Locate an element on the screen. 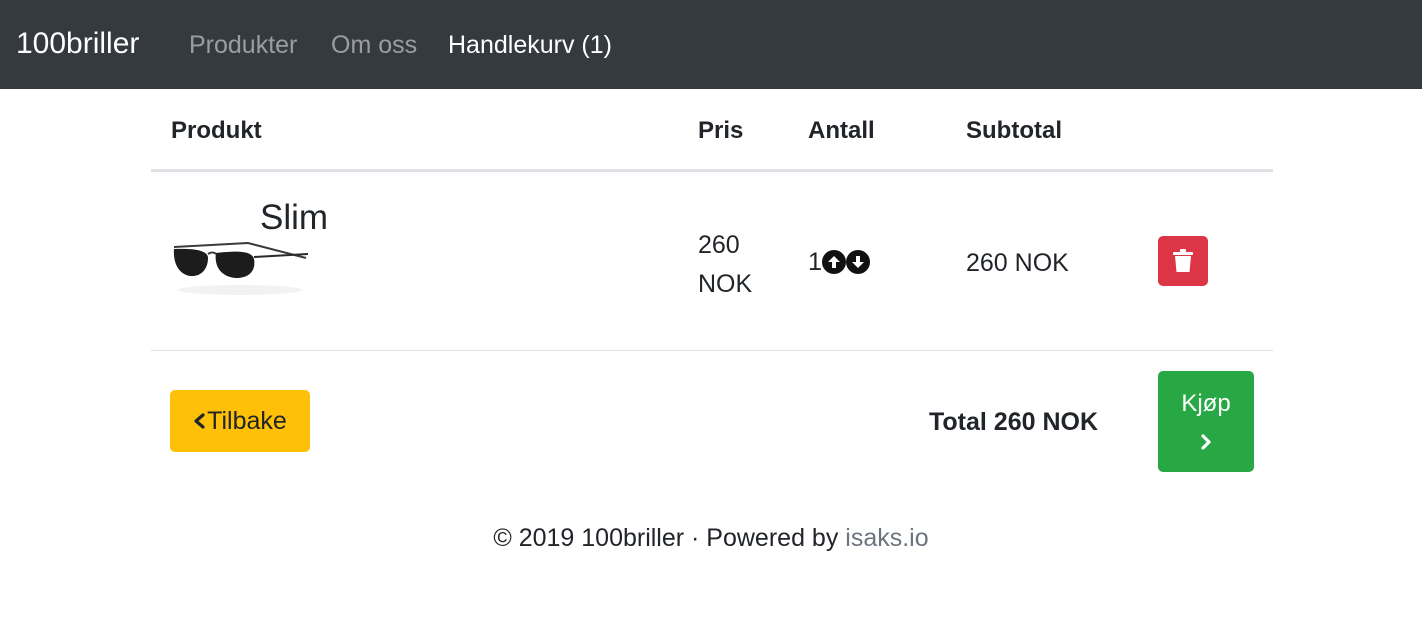 This screenshot has width=1422, height=623. table-header-divider is located at coordinates (712, 170).